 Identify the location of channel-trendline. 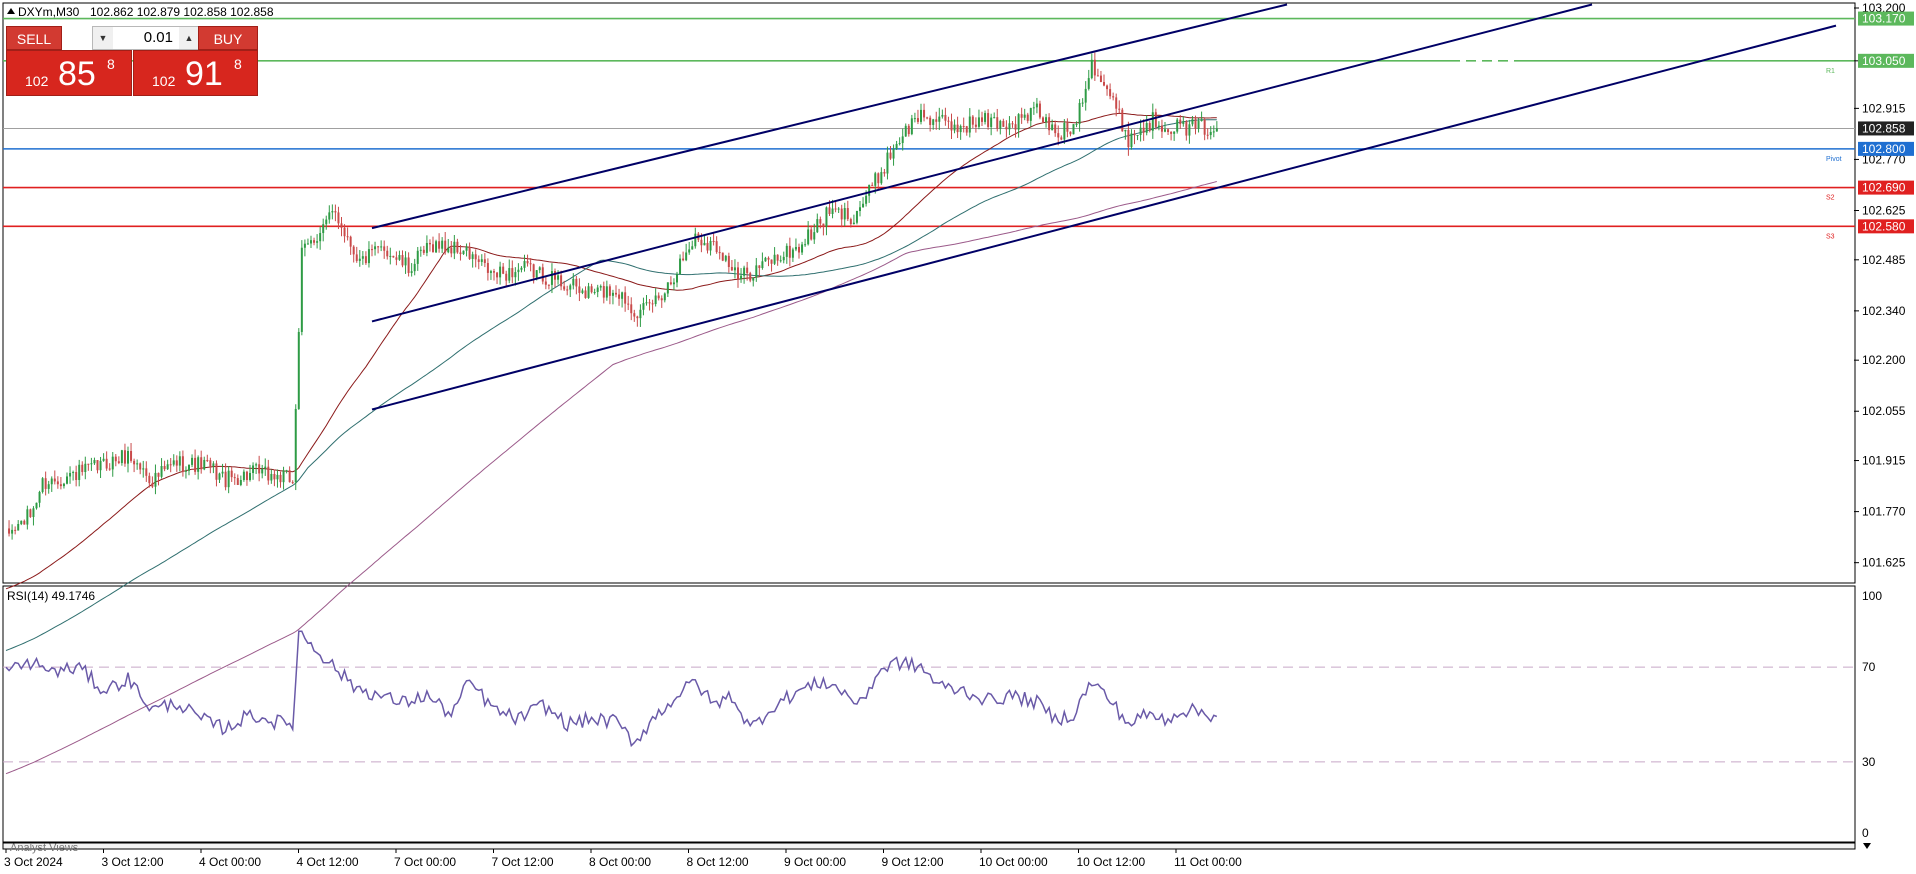
(829, 116).